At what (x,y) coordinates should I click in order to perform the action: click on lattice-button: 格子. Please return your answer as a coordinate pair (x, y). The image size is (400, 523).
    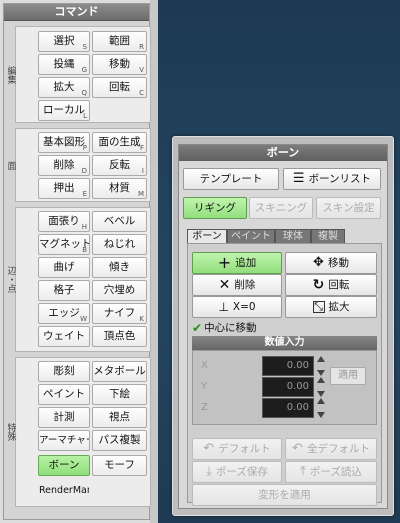
    Looking at the image, I should click on (64, 290).